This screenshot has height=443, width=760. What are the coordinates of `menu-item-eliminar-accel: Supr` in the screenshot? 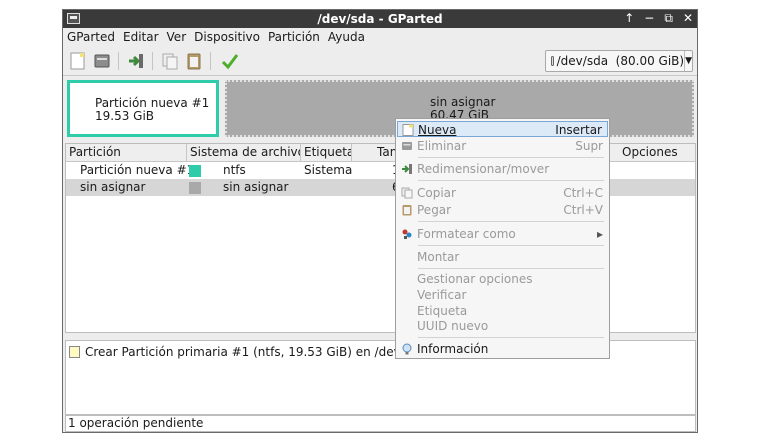 It's located at (589, 146).